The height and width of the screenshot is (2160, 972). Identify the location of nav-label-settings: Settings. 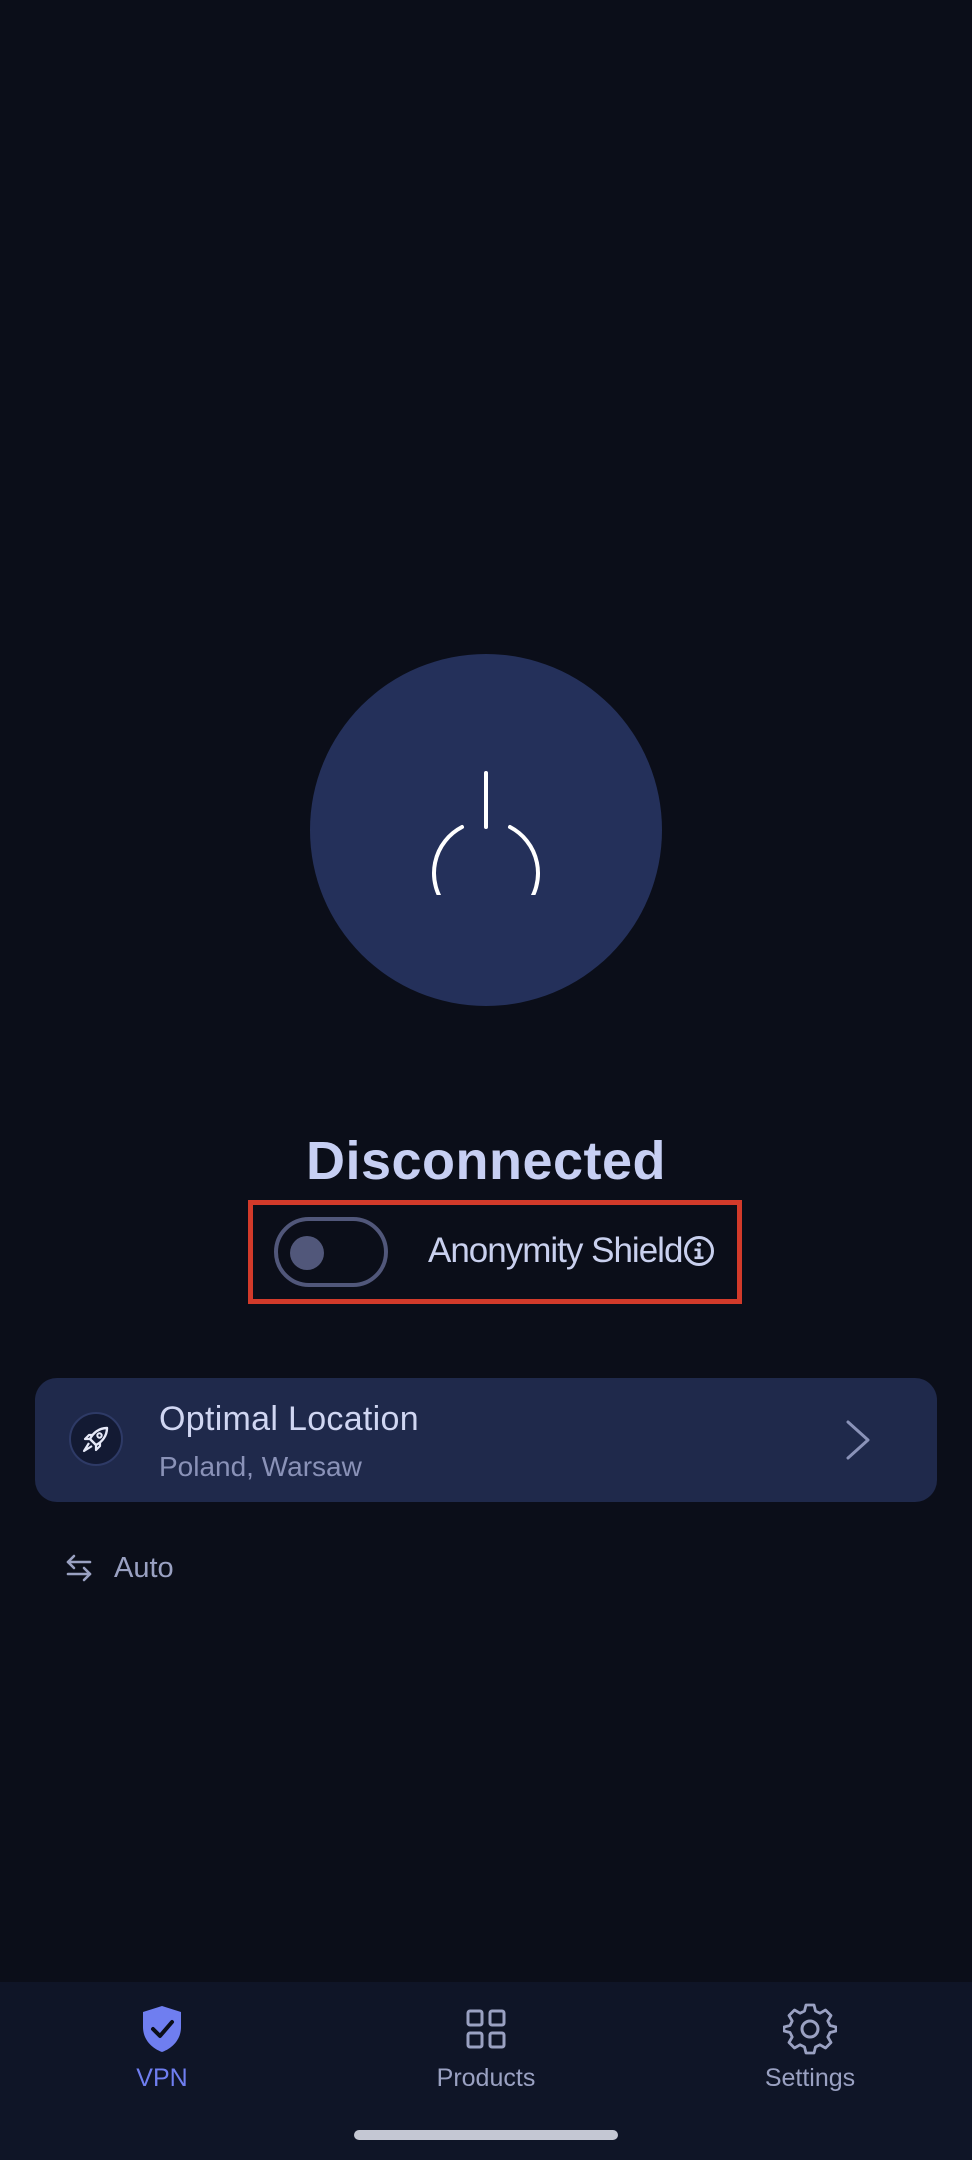
(810, 2078).